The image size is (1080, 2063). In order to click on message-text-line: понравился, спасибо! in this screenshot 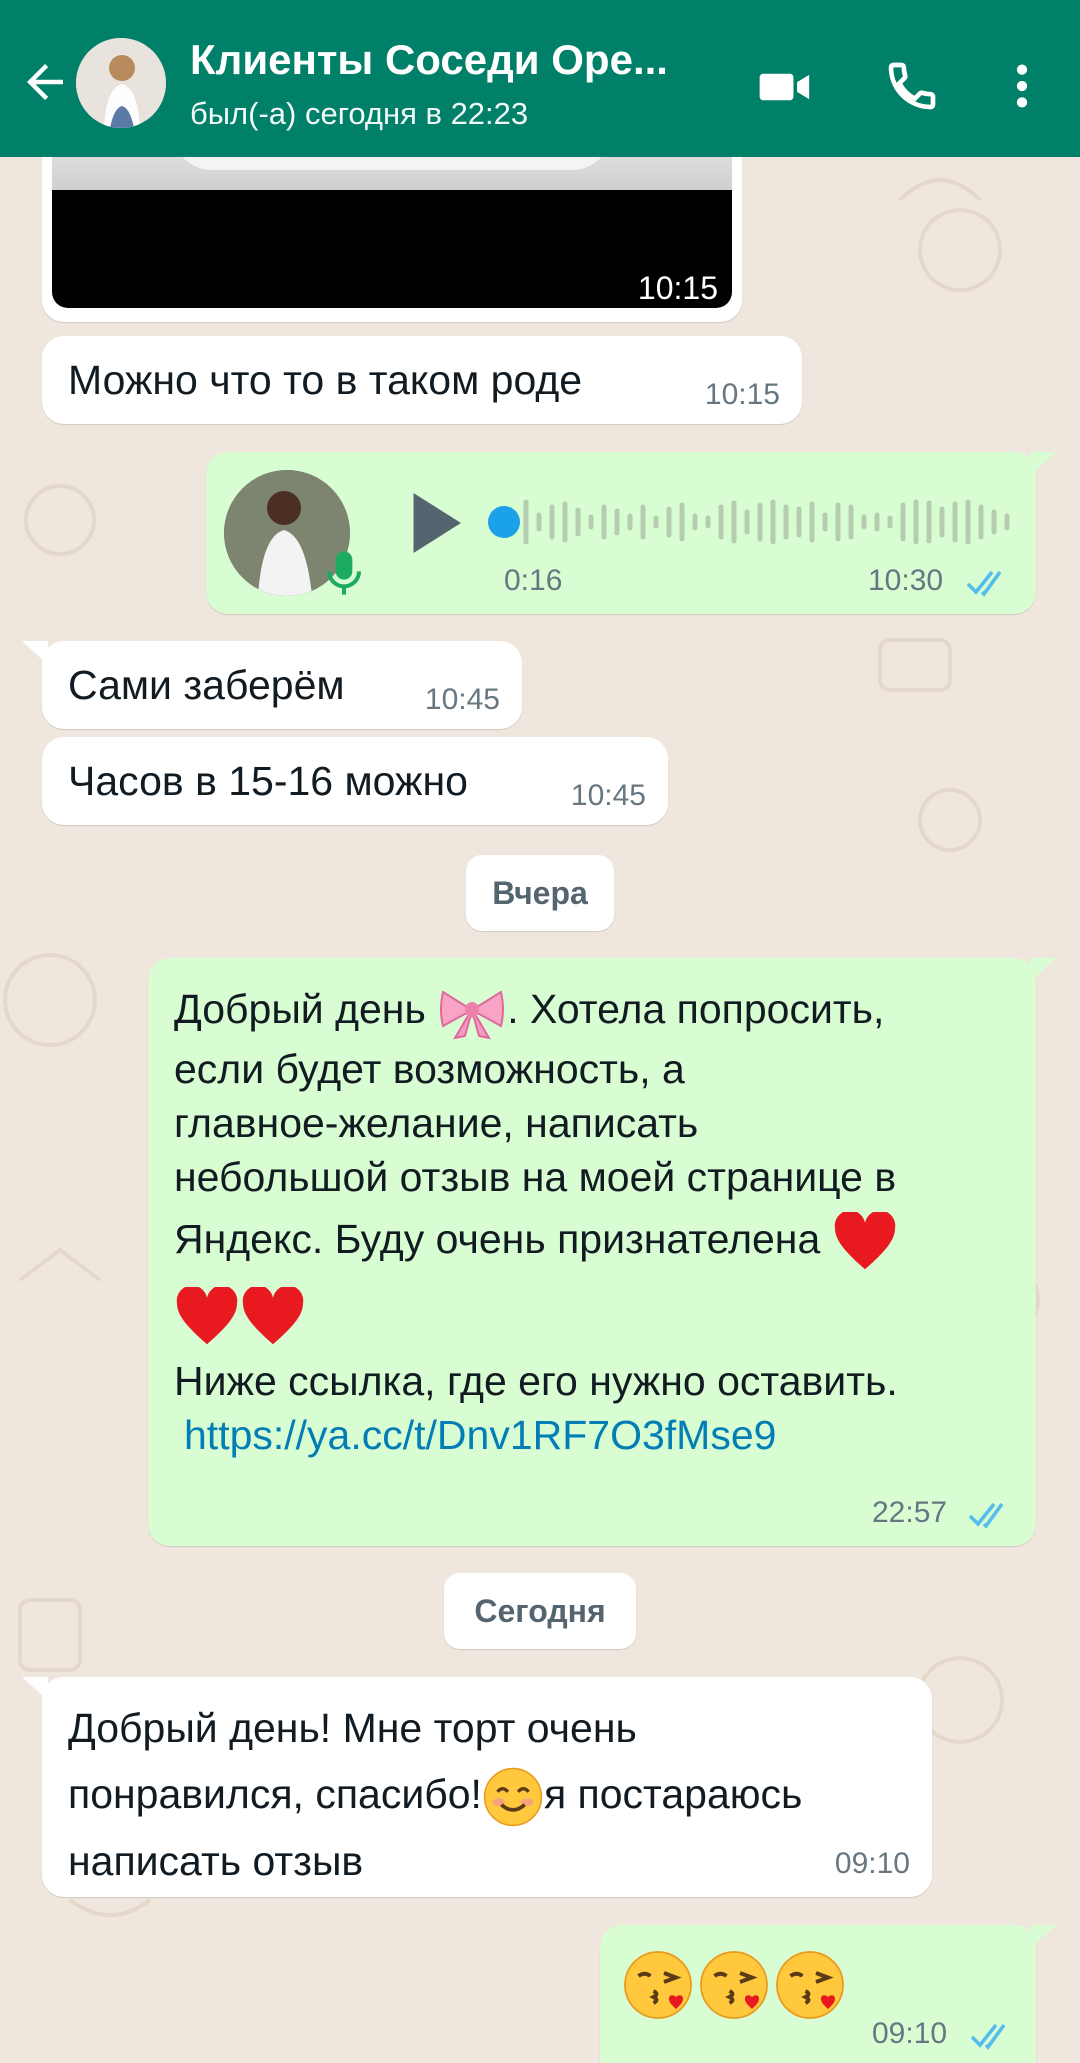, I will do `click(275, 1794)`.